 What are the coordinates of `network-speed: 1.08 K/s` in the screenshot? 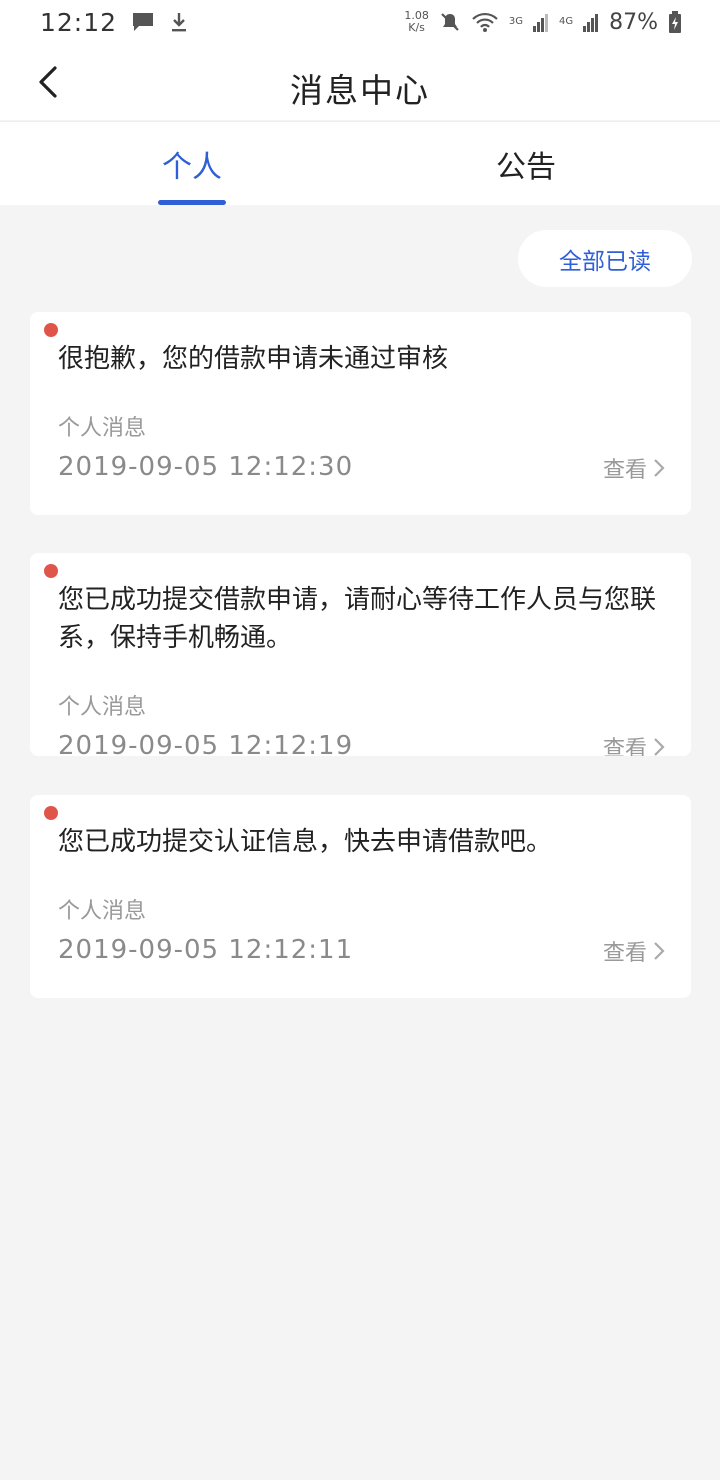 It's located at (416, 21).